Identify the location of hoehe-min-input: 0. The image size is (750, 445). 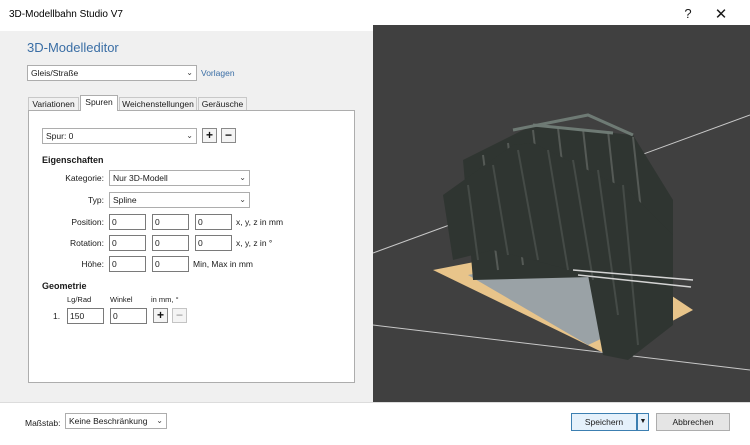
(127, 264).